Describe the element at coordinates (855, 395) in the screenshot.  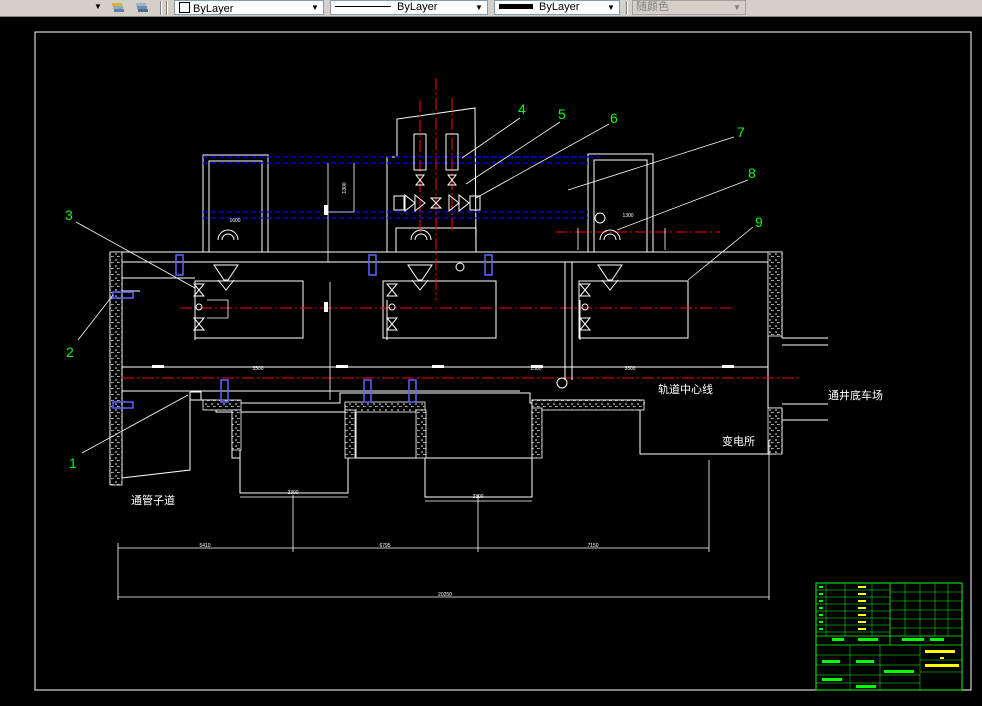
I see `to-depot-label: 通井底车场` at that location.